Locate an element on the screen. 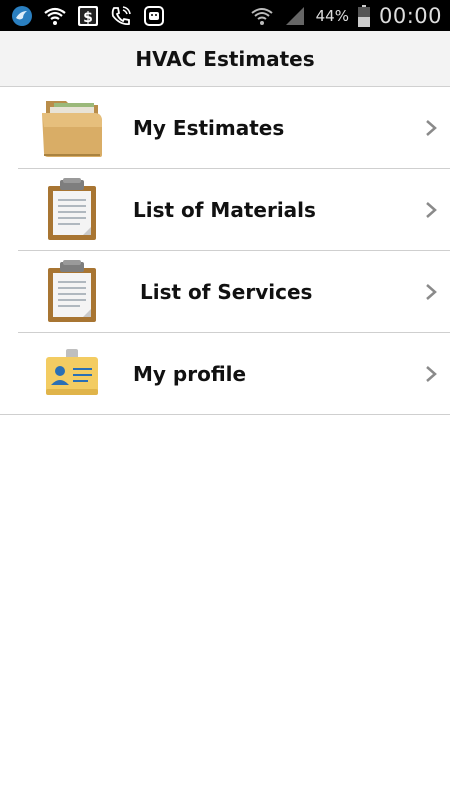 This screenshot has width=450, height=800. app-bird-icon is located at coordinates (22, 16).